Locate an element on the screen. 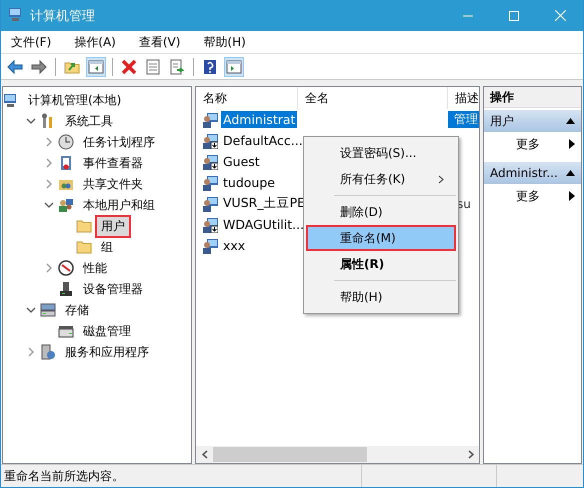  scroll-left-icon is located at coordinates (205, 454).